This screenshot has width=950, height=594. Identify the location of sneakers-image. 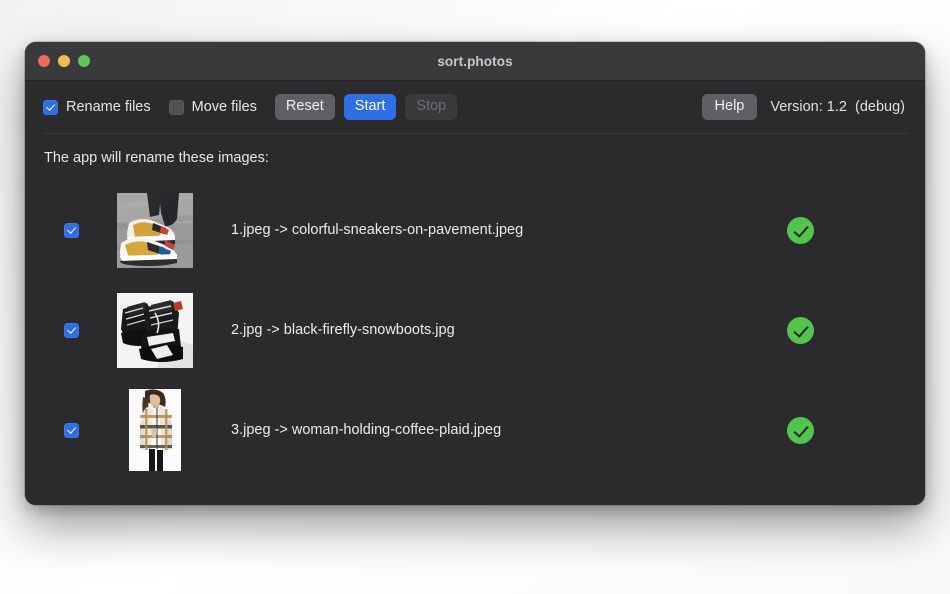
(155, 230).